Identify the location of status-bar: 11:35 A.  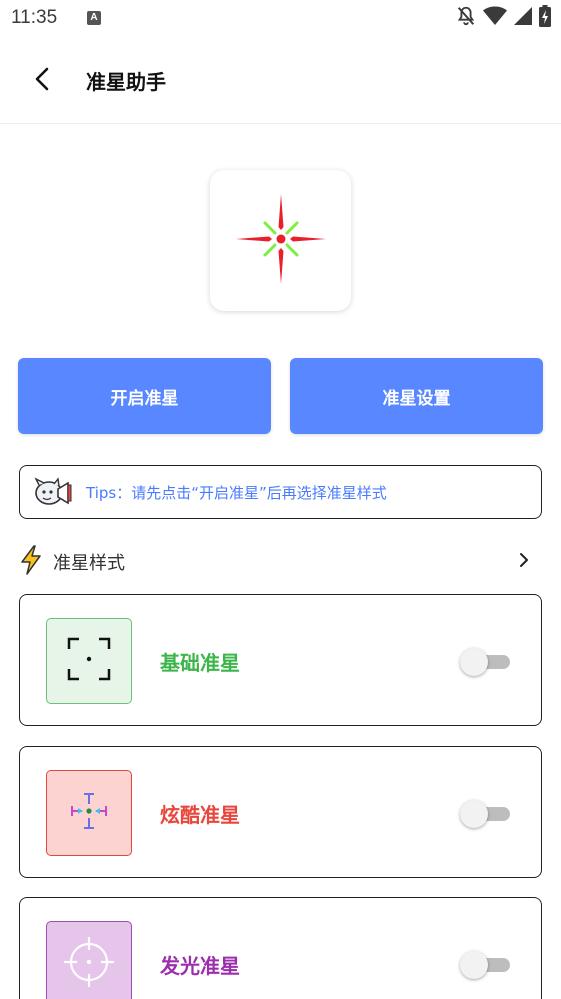
(280, 19).